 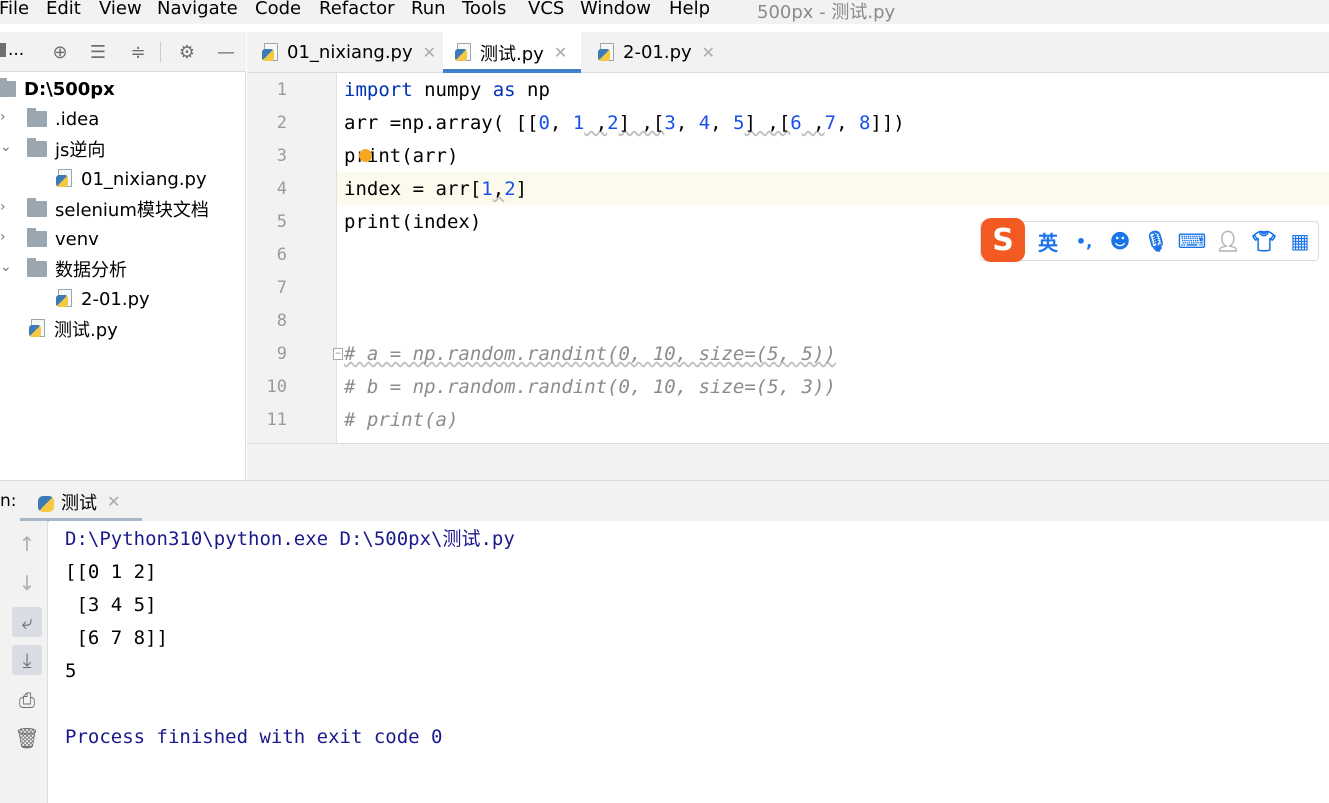 What do you see at coordinates (378, 90) in the screenshot?
I see `code-token: import` at bounding box center [378, 90].